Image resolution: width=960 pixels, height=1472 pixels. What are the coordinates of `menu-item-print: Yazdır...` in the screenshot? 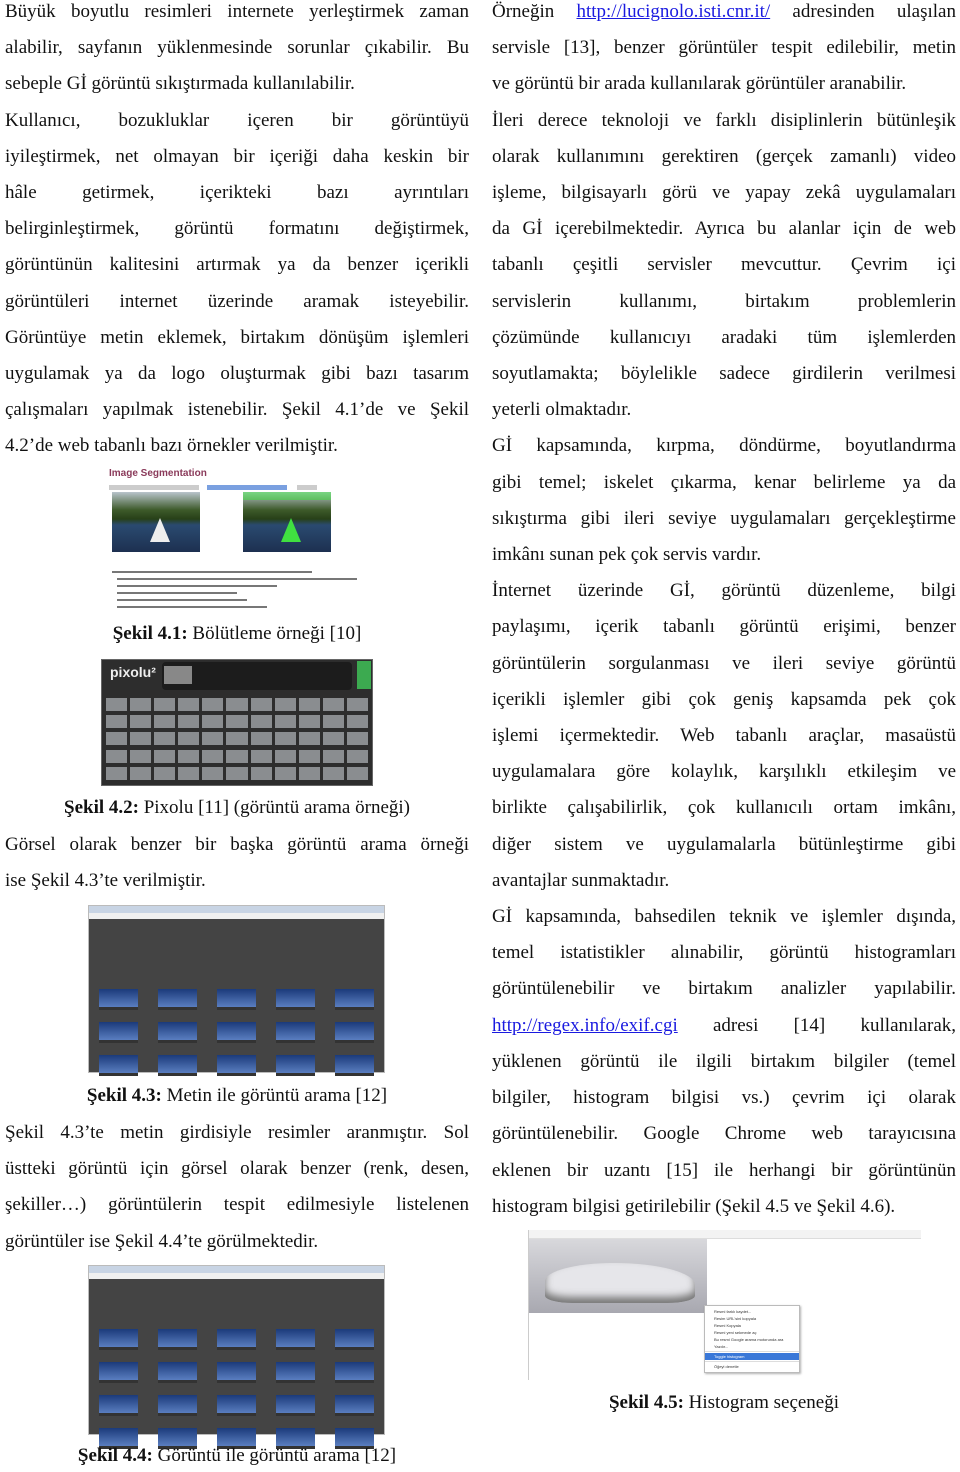 It's located at (752, 1346).